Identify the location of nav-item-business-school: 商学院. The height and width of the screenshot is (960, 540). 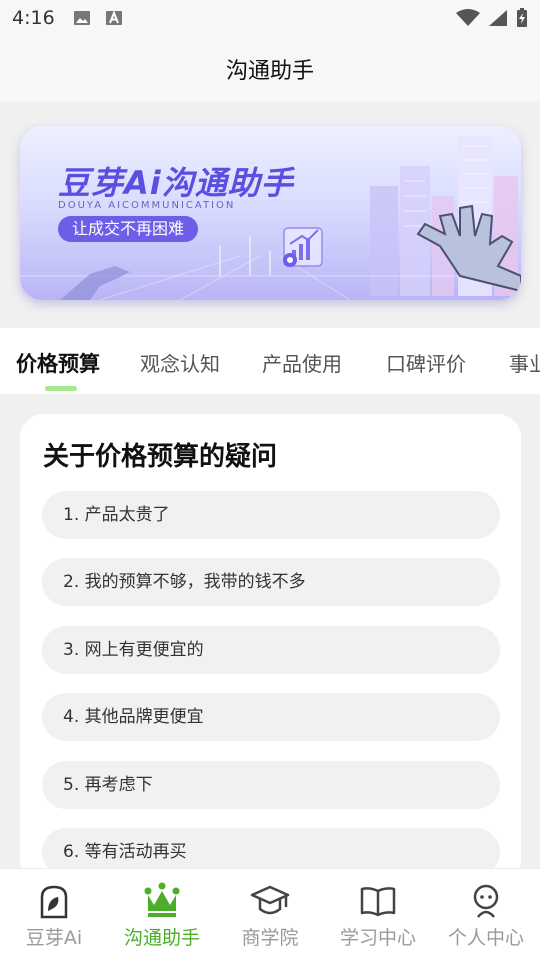
(270, 915).